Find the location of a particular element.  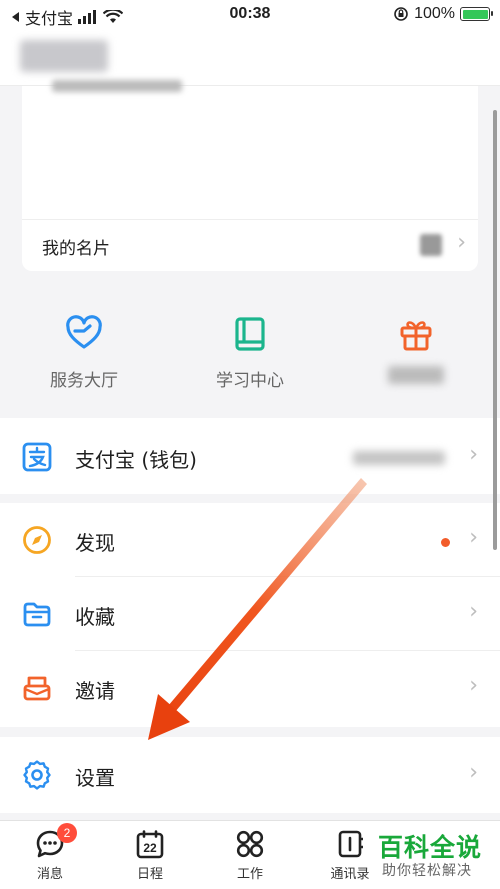

blurred-balance is located at coordinates (399, 458).